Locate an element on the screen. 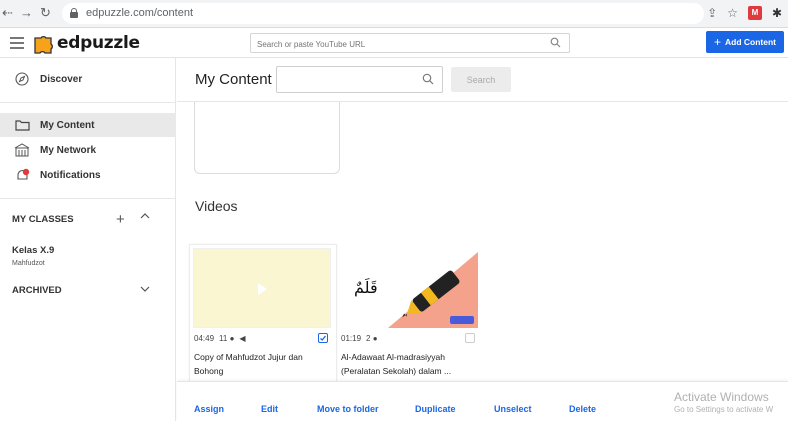 The image size is (788, 421). sidebar-item-my-network: My Network is located at coordinates (88, 150).